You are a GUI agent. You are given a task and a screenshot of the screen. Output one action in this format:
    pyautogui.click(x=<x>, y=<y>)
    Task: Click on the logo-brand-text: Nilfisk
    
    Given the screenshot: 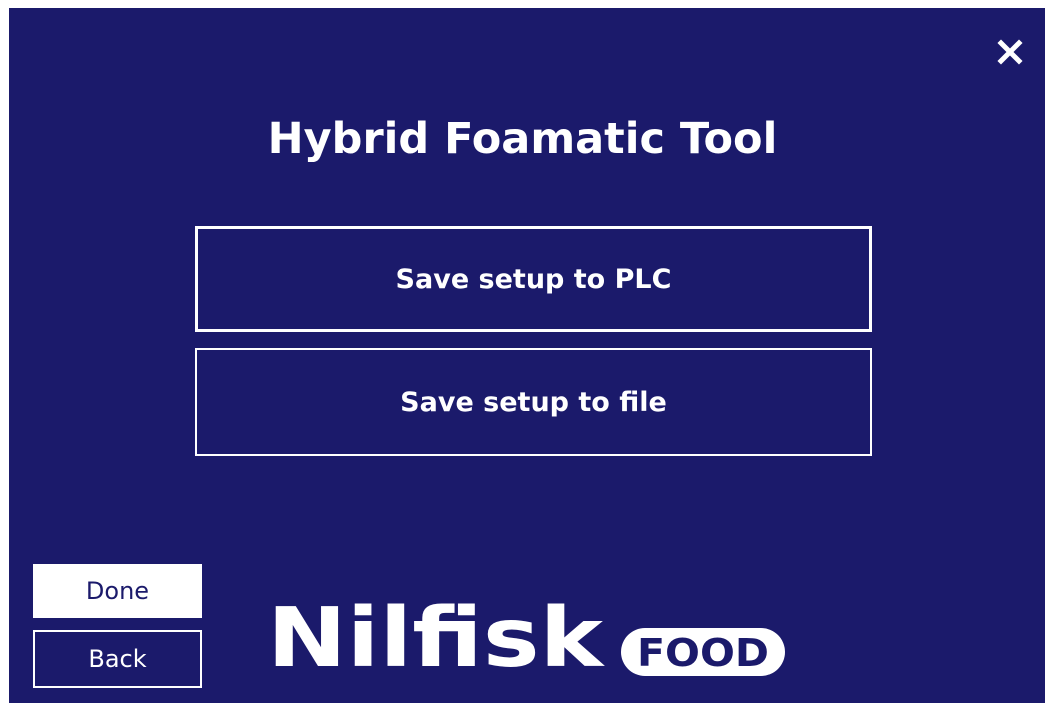 What is the action you would take?
    pyautogui.click(x=436, y=638)
    